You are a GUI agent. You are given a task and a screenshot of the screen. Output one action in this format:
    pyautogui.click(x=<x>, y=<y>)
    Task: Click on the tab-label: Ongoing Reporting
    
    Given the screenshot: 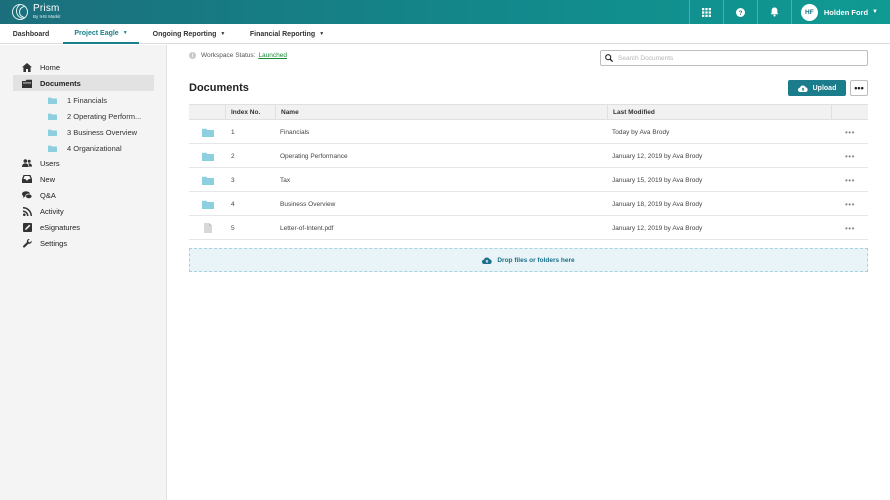 What is the action you would take?
    pyautogui.click(x=184, y=34)
    